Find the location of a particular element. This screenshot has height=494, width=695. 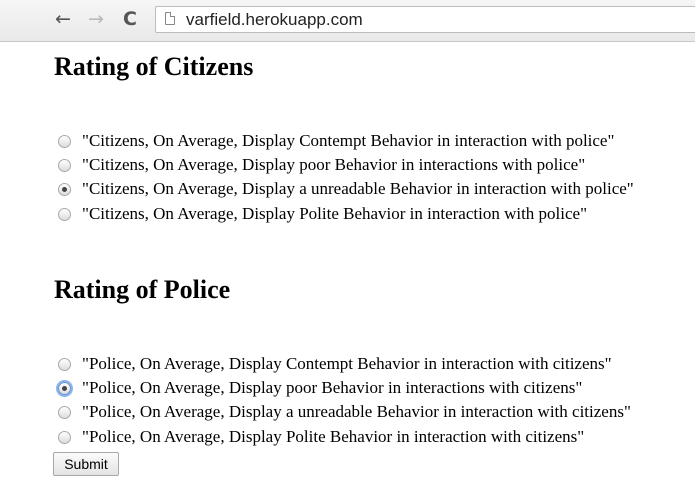

citizens-radio-contempt is located at coordinates (64, 141).